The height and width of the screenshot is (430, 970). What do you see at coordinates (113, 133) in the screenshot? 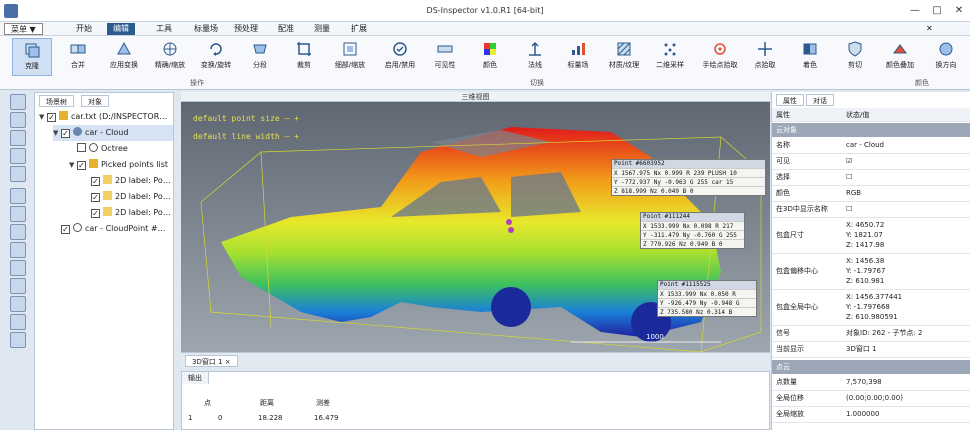
I see `tree-item-car-cloud: ▼ ✓ car - Cloud` at bounding box center [113, 133].